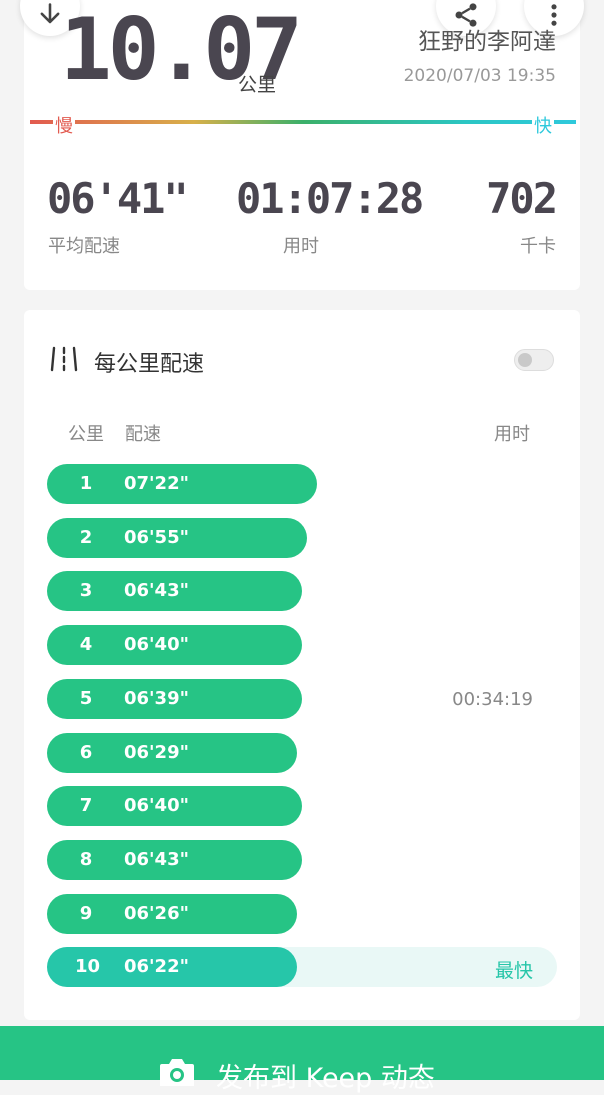 Image resolution: width=604 pixels, height=1095 pixels. What do you see at coordinates (86, 644) in the screenshot?
I see `split-km: 4` at bounding box center [86, 644].